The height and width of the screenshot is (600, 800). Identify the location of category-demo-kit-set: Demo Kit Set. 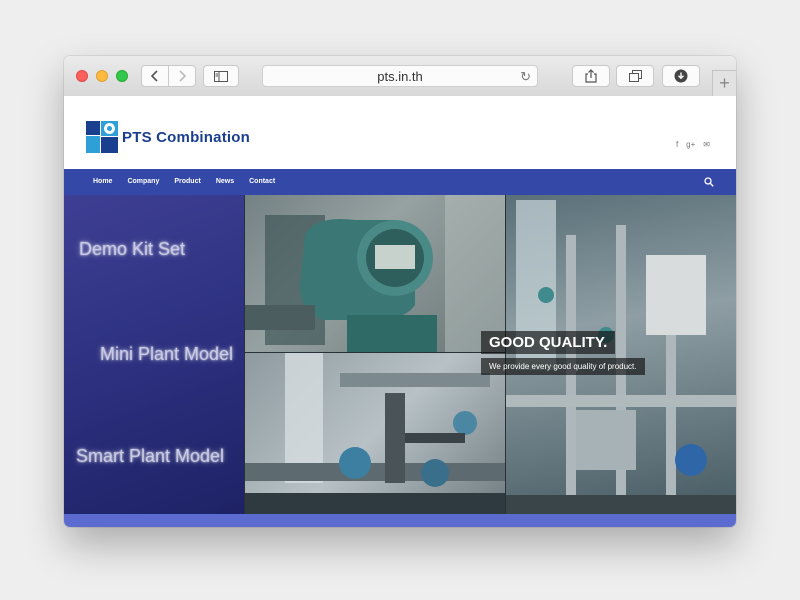
(132, 249).